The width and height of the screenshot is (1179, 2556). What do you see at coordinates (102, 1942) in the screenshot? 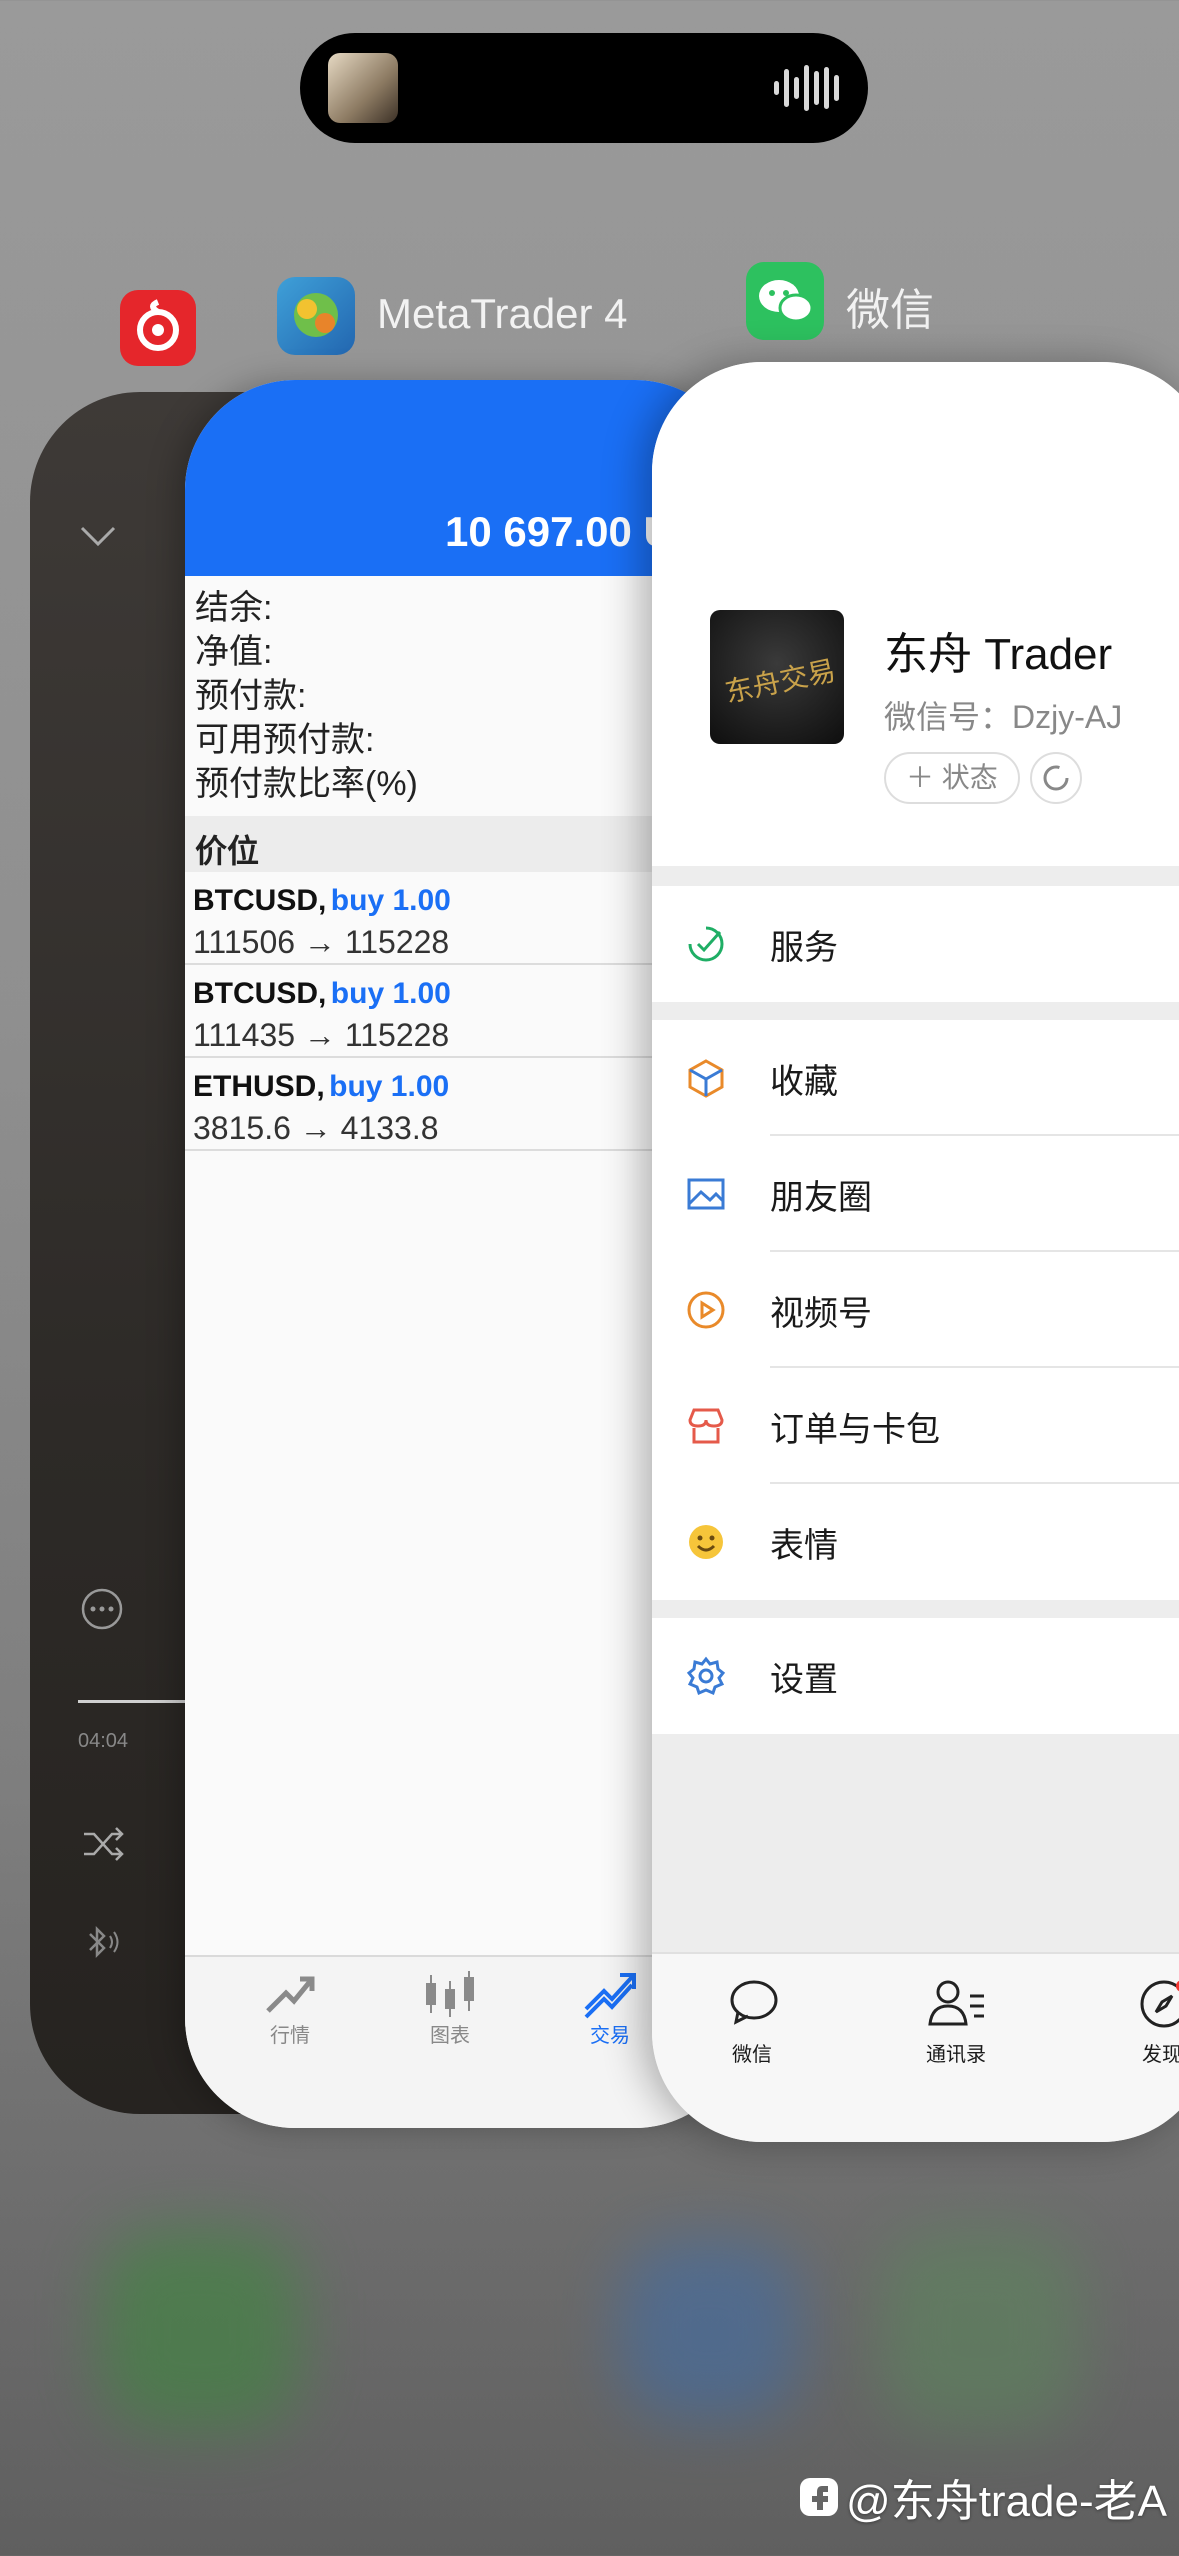
I see `bluetooth-audio-icon` at bounding box center [102, 1942].